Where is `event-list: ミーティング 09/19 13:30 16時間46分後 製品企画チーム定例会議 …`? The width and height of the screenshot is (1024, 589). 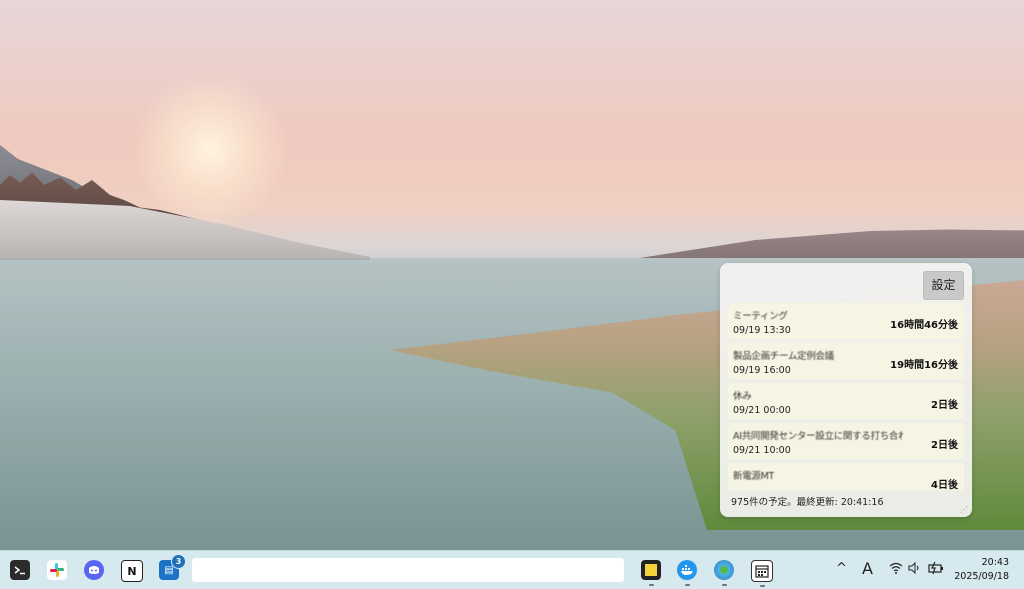
event-list: ミーティング 09/19 13:30 16時間46分後 製品企画チーム定例会議 … is located at coordinates (846, 396).